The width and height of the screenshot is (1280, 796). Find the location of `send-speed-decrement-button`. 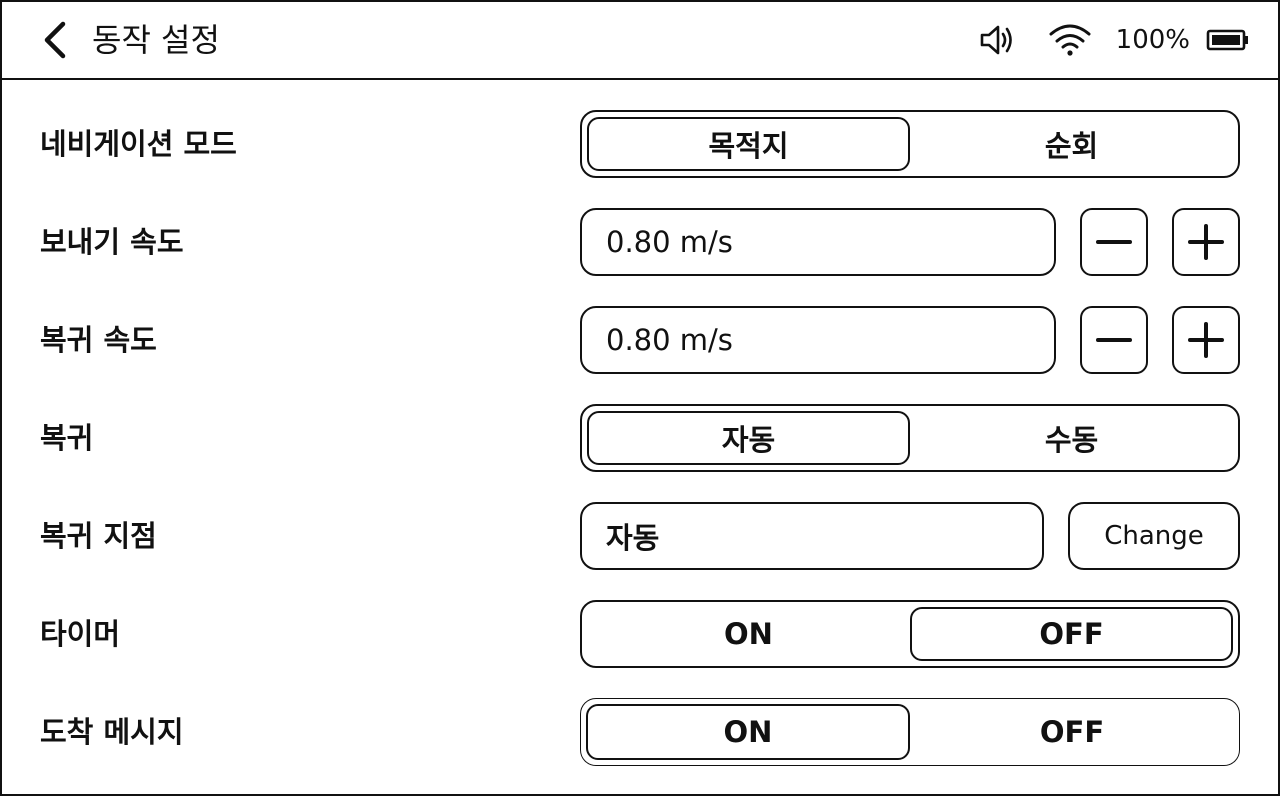

send-speed-decrement-button is located at coordinates (1114, 242).